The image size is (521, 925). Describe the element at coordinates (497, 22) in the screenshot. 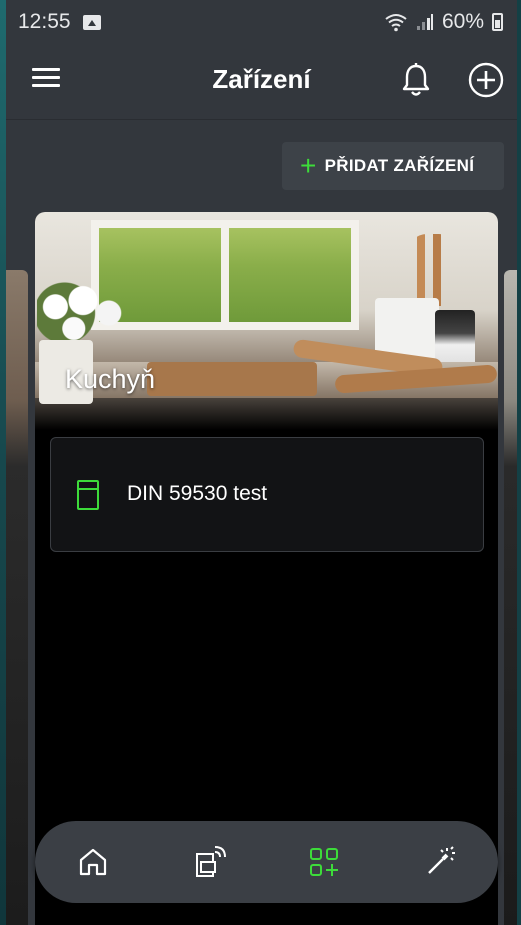

I see `battery-icon` at that location.